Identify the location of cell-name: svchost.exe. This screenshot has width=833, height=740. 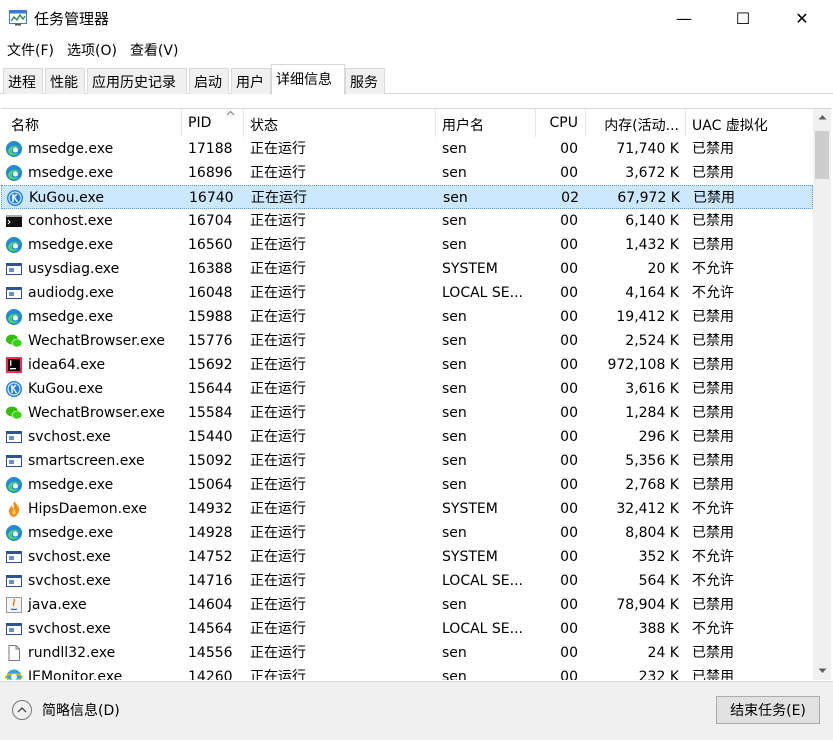
(69, 437).